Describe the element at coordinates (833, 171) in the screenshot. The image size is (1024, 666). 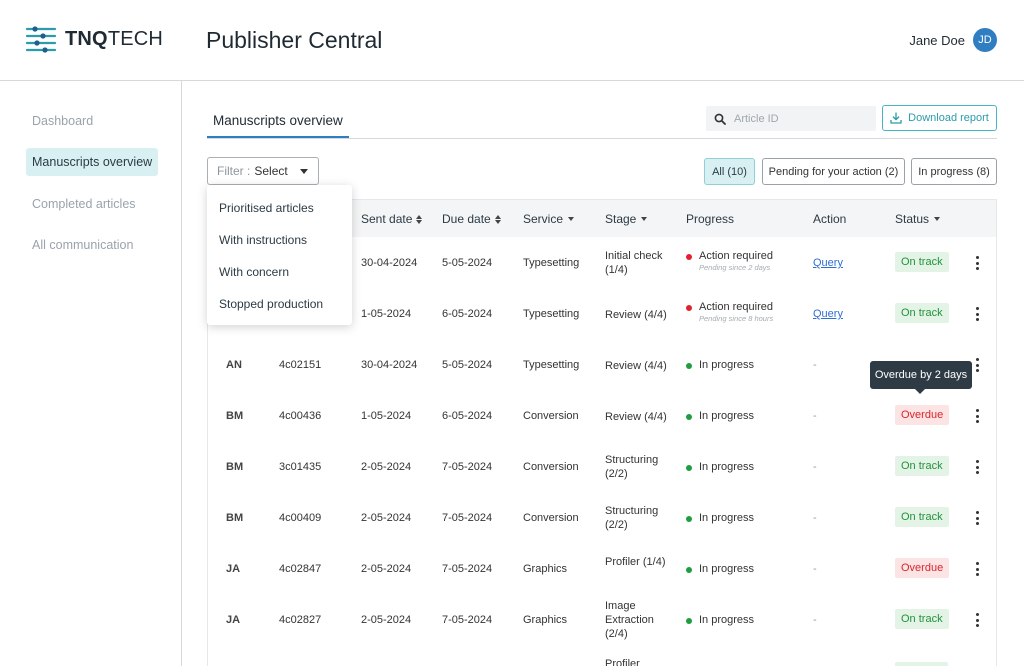
I see `filter-pill-pending: Pending for your action (2)` at that location.